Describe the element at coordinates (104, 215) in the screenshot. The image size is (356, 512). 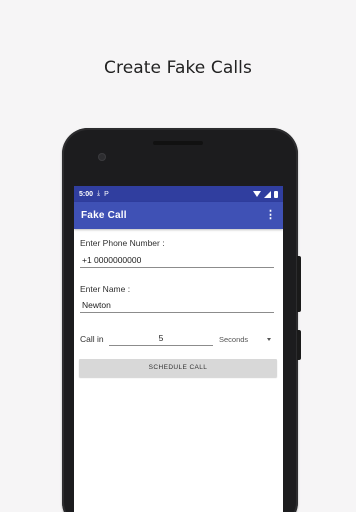
I see `app-title: Fake Call` at that location.